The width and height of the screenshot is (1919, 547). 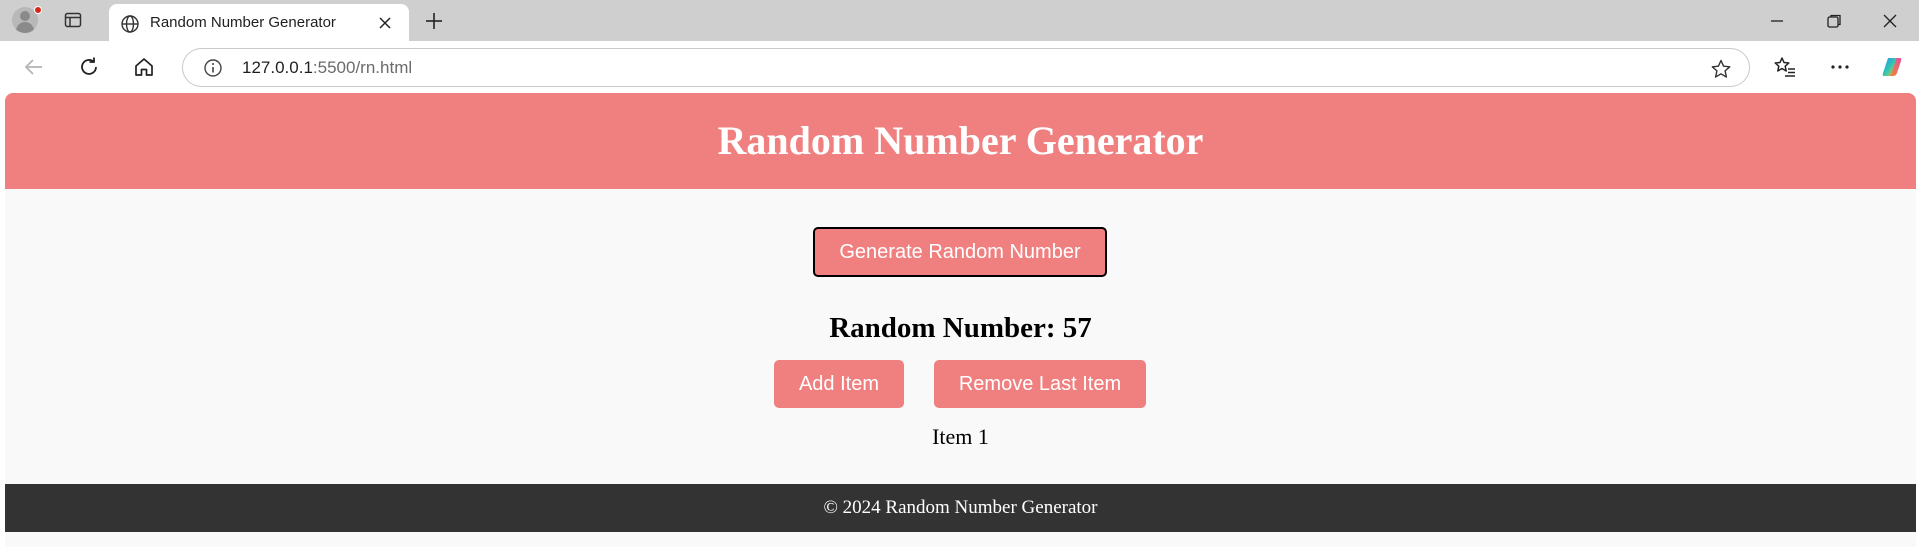 What do you see at coordinates (362, 67) in the screenshot?
I see `url-path: :5500/rn.html` at bounding box center [362, 67].